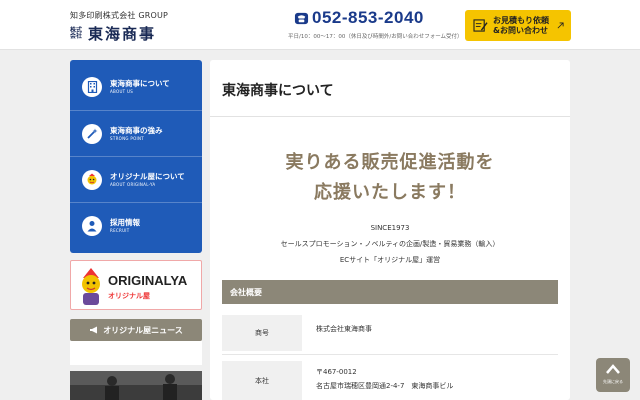  Describe the element at coordinates (390, 178) in the screenshot. I see `catchphrase: 実りある販売促進活動を 応援いたします！` at that location.